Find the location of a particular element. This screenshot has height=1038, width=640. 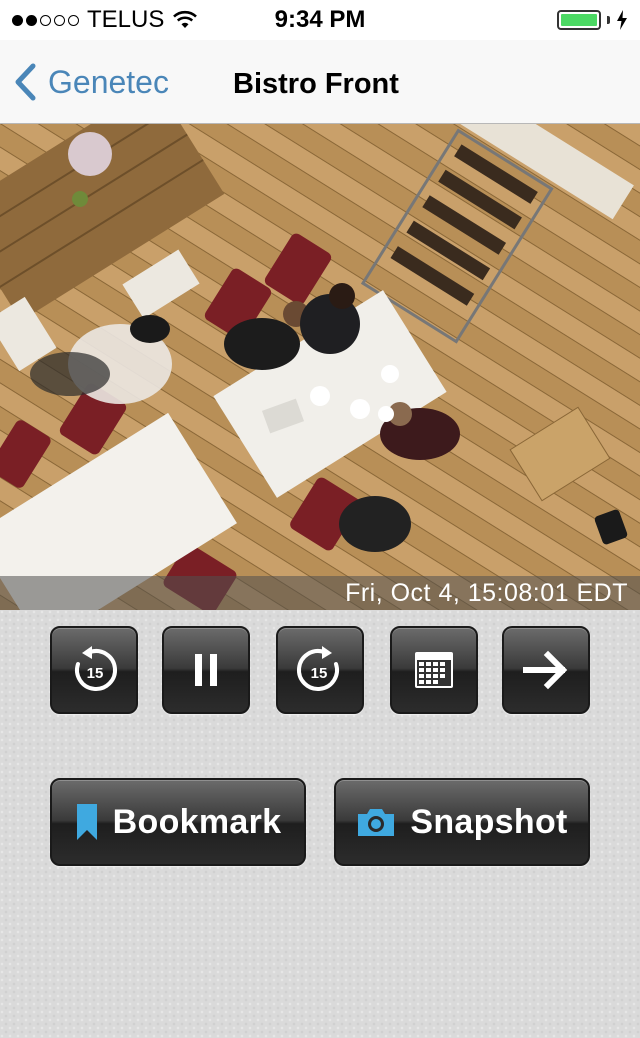

go-live-button is located at coordinates (546, 670).